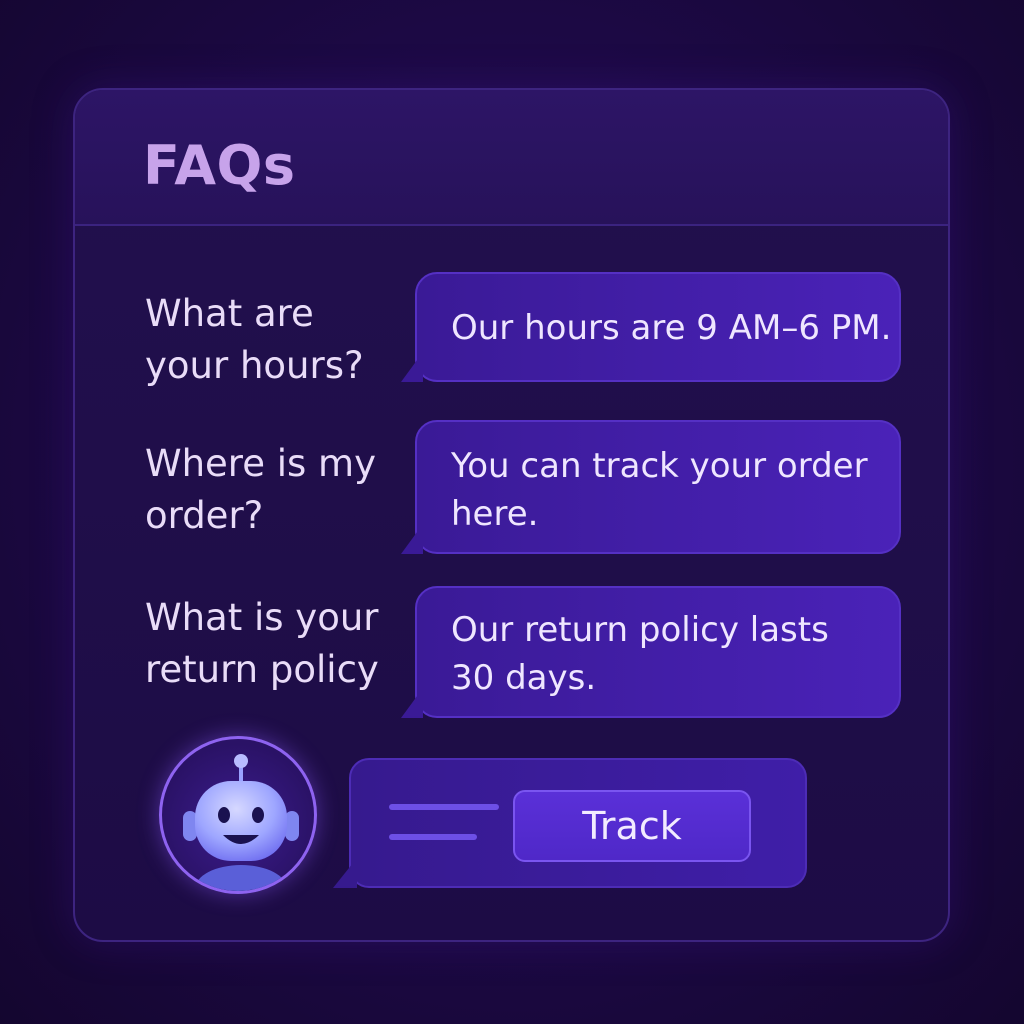  What do you see at coordinates (632, 826) in the screenshot?
I see `track-button: Track` at bounding box center [632, 826].